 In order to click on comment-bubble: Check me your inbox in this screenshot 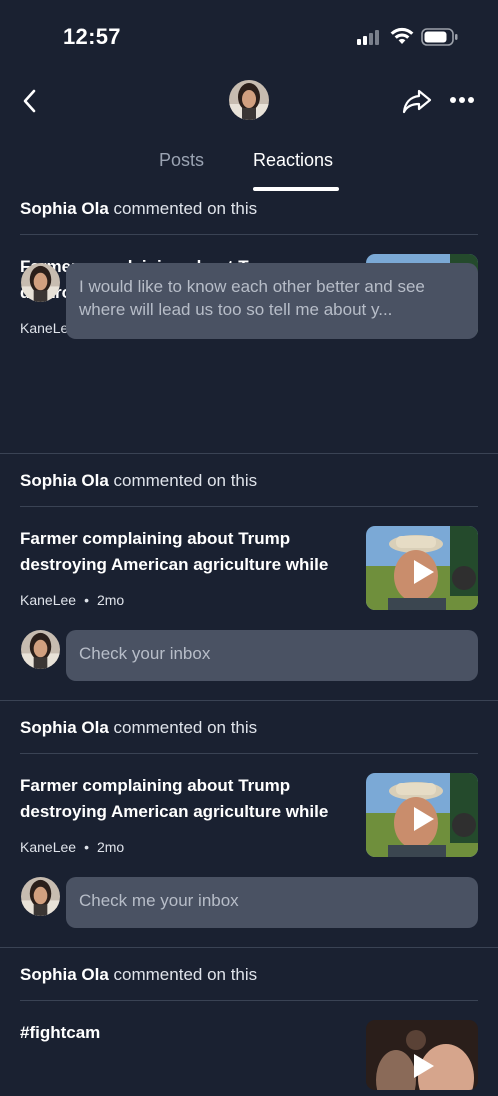, I will do `click(272, 902)`.